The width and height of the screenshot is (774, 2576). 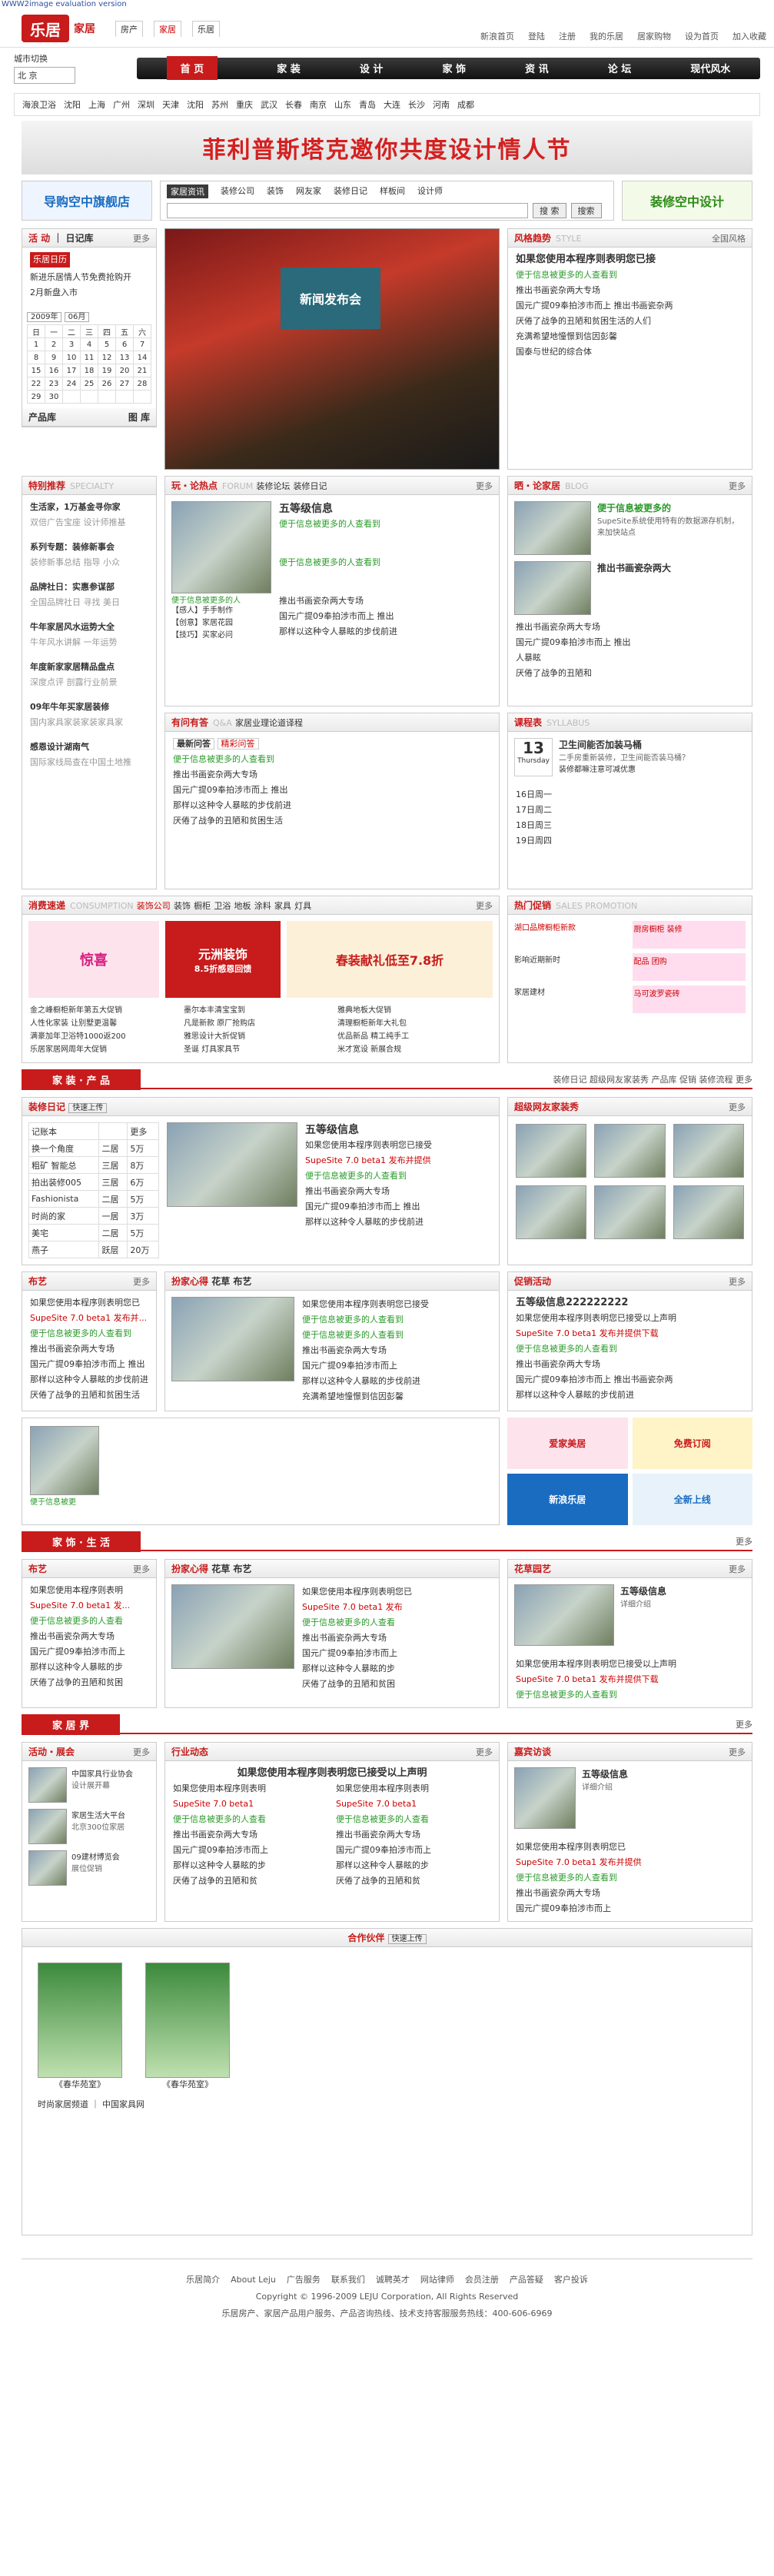 What do you see at coordinates (42, 417) in the screenshot?
I see `product-lib: 产品库` at bounding box center [42, 417].